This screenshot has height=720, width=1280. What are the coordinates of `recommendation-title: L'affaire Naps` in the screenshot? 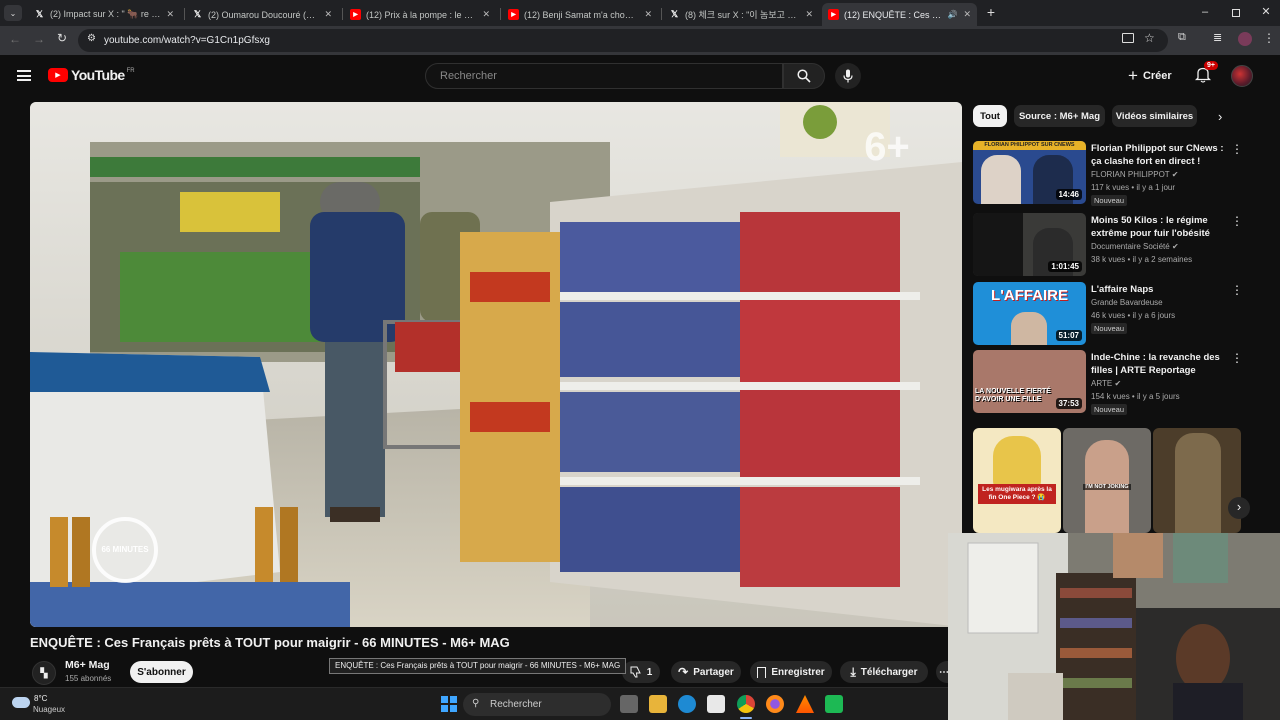 It's located at (1161, 289).